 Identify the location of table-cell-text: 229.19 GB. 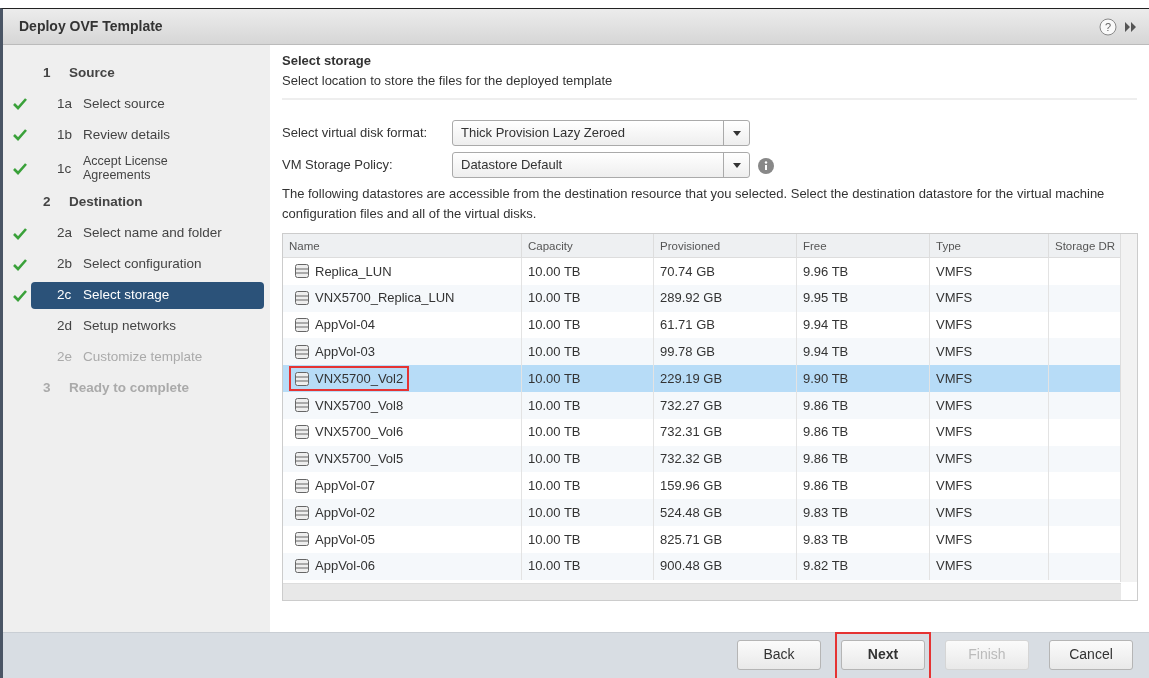
(691, 378).